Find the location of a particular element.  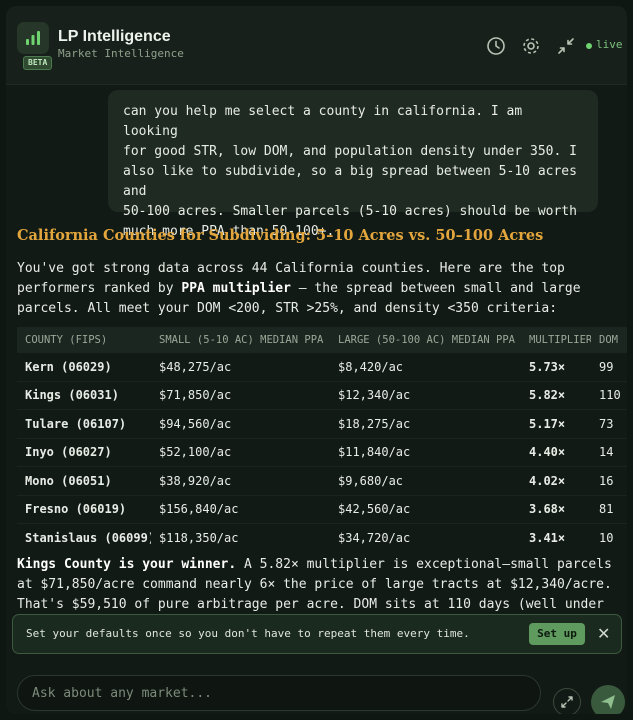

app-logo is located at coordinates (33, 38).